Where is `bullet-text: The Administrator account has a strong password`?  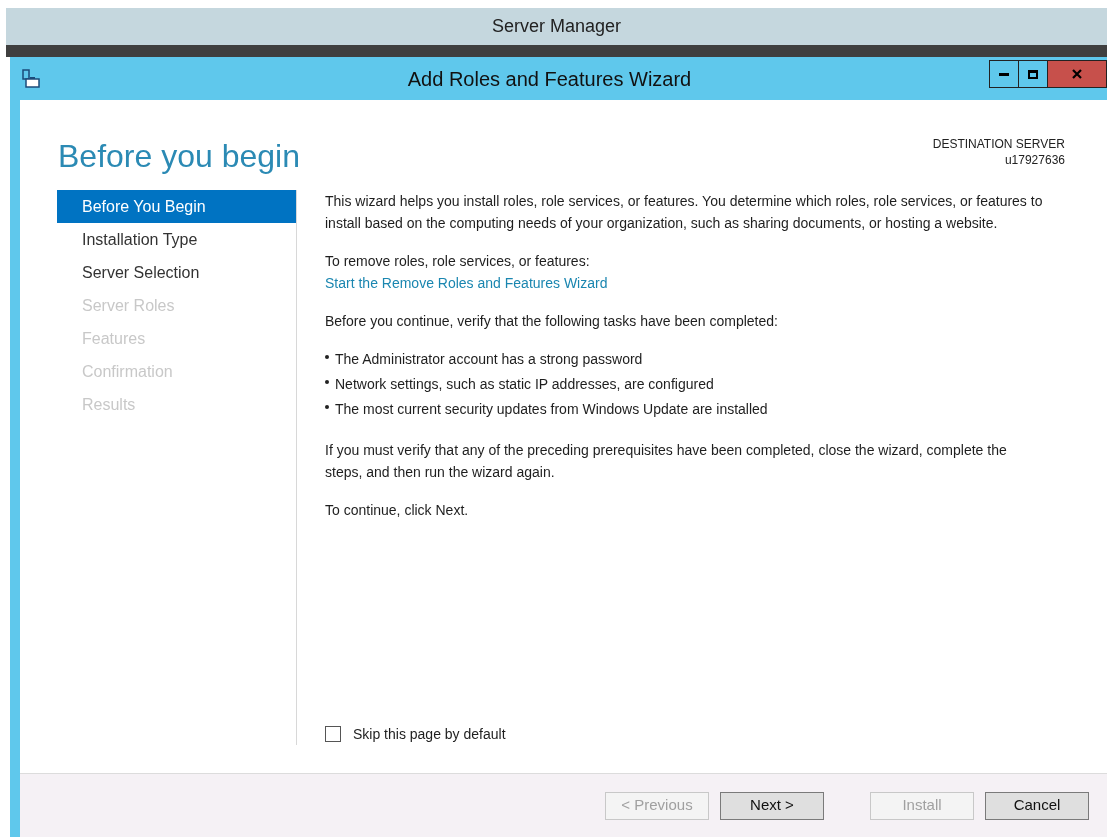 bullet-text: The Administrator account has a strong password is located at coordinates (489, 359).